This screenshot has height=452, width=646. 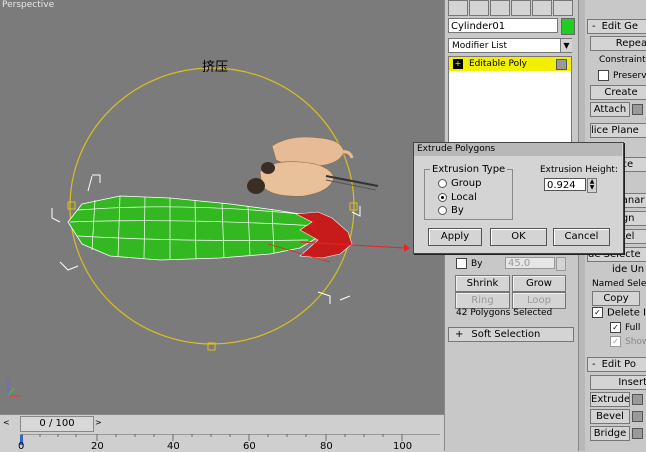 What do you see at coordinates (469, 169) in the screenshot?
I see `extrusion-type-label: Extrusion Type` at bounding box center [469, 169].